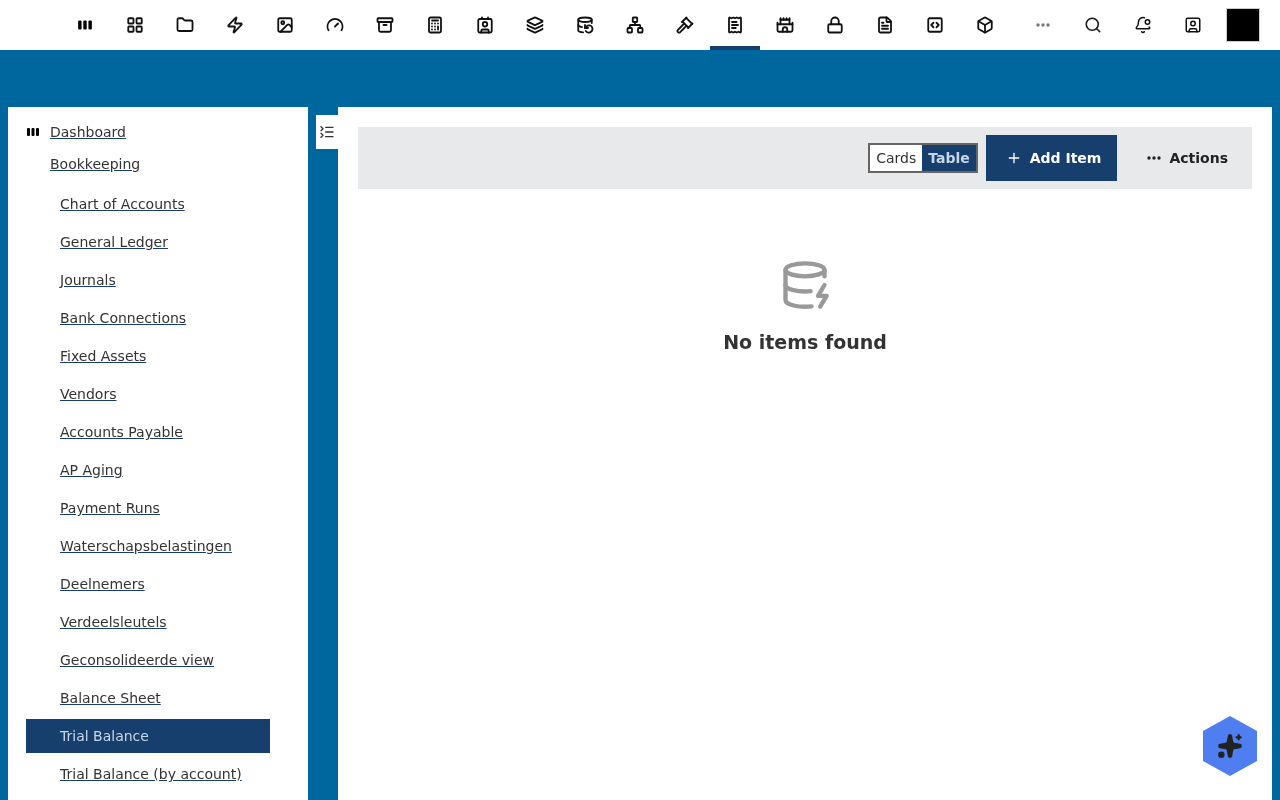 The image size is (1280, 800). I want to click on lightning-icon, so click(235, 25).